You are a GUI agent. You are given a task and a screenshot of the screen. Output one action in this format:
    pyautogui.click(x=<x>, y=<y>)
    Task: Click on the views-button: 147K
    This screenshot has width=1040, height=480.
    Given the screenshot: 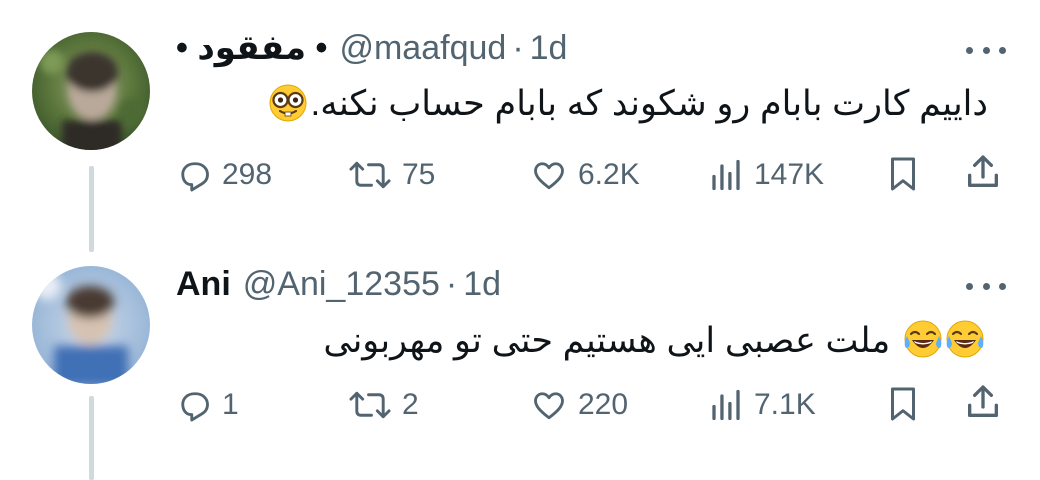 What is the action you would take?
    pyautogui.click(x=766, y=175)
    